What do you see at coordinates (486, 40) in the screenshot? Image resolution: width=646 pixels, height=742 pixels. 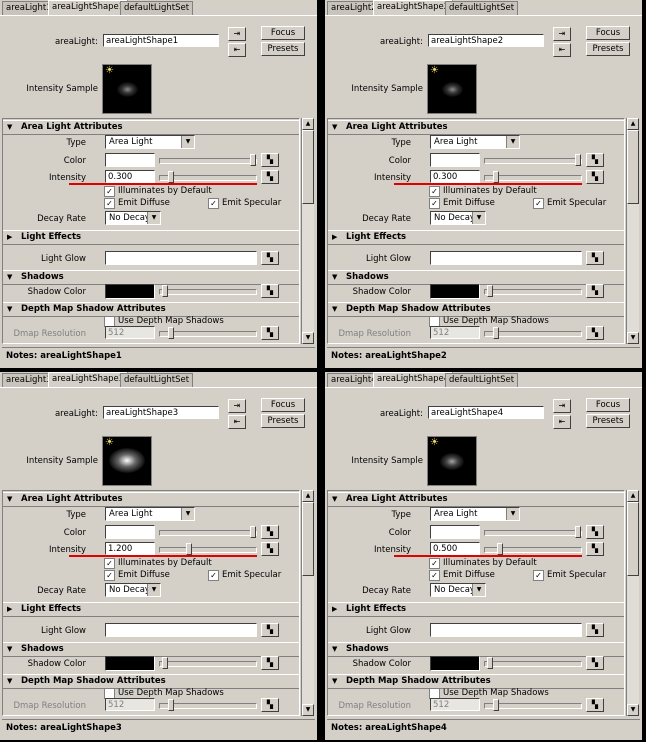 I see `arealight-name-field: areaLightShape2` at bounding box center [486, 40].